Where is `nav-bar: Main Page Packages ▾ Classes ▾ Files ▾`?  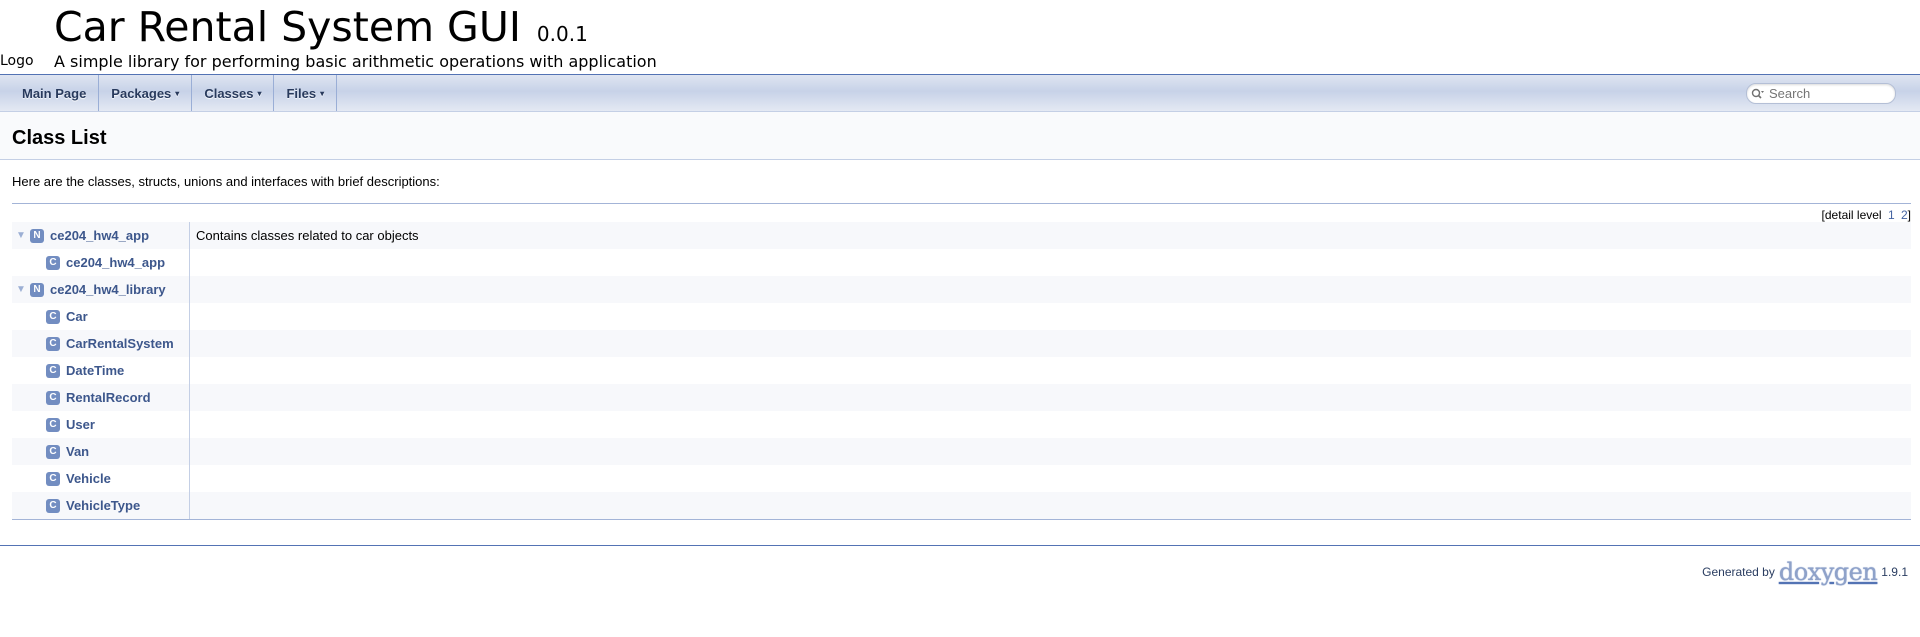
nav-bar: Main Page Packages ▾ Classes ▾ Files ▾ is located at coordinates (960, 93).